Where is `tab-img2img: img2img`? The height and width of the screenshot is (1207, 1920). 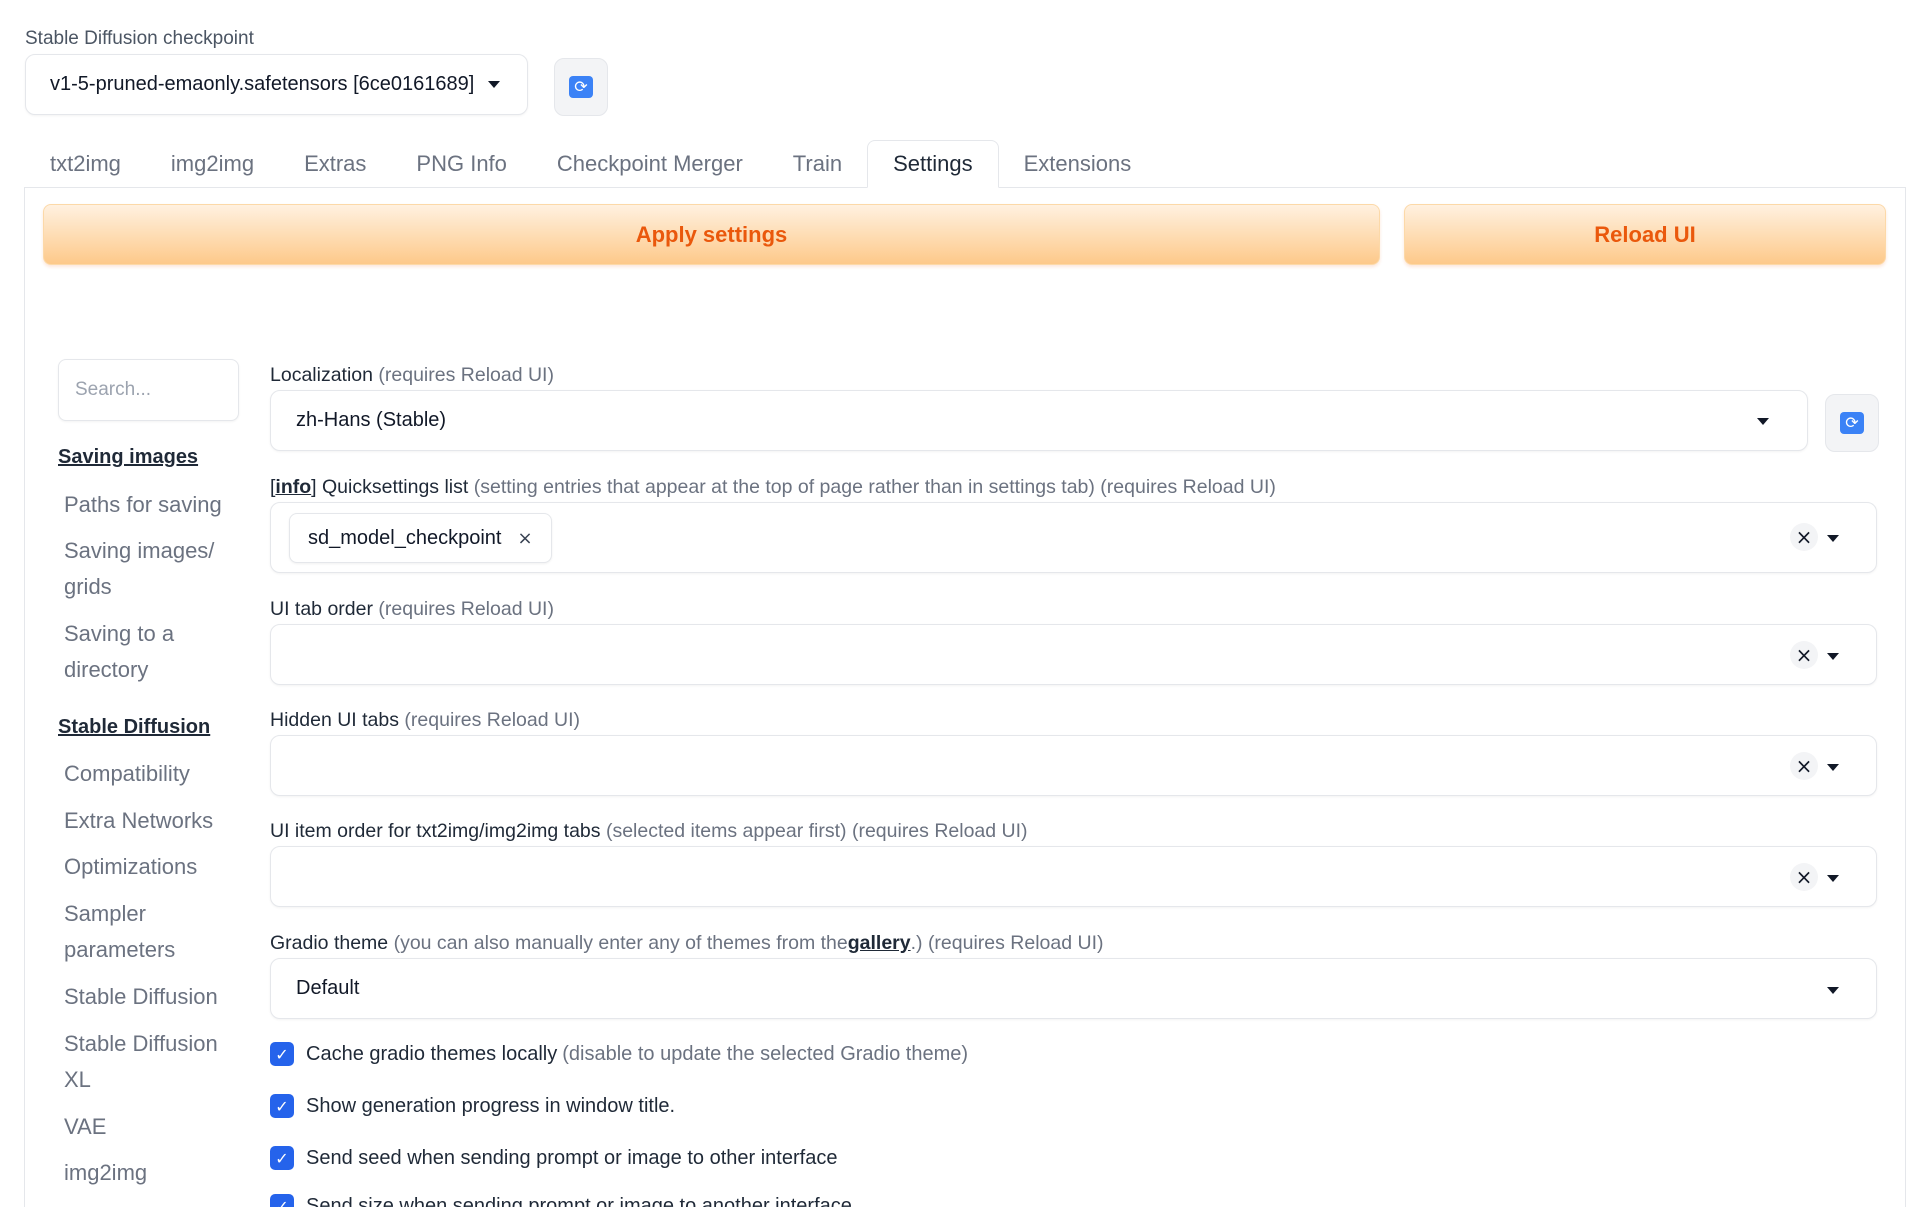
tab-img2img: img2img is located at coordinates (212, 164).